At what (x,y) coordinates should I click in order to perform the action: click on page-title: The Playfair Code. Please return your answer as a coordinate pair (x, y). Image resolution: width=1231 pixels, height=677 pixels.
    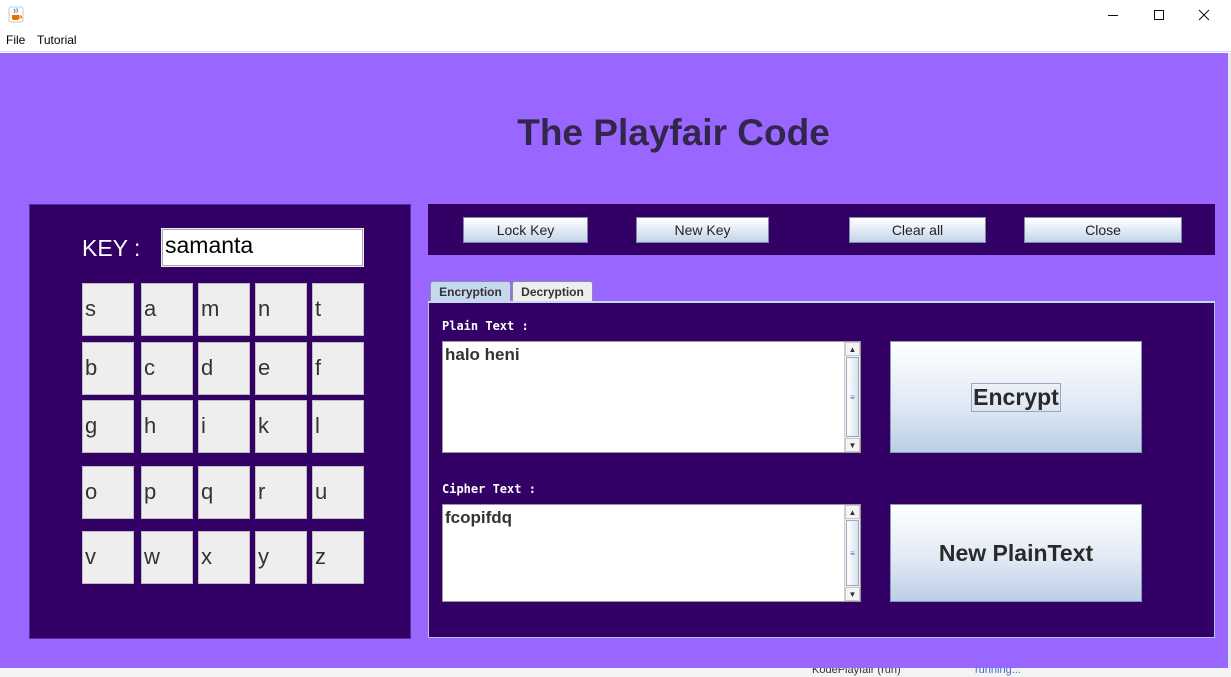
    Looking at the image, I should click on (673, 132).